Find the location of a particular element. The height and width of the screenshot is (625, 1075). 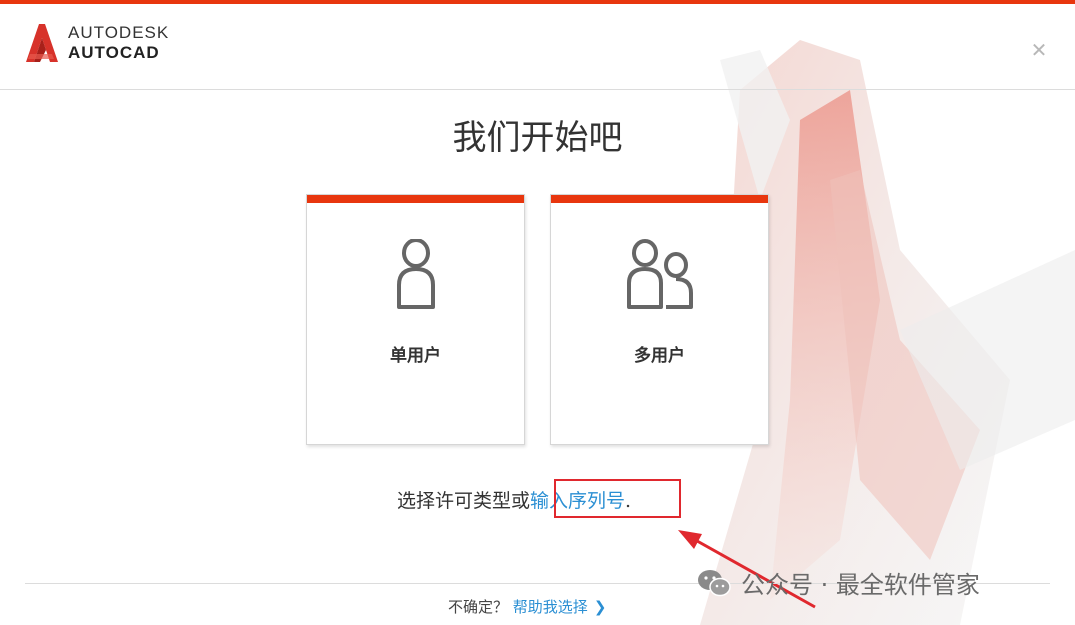

footer-help: 不确定？ 帮助我选择 ❯ is located at coordinates (527, 606).